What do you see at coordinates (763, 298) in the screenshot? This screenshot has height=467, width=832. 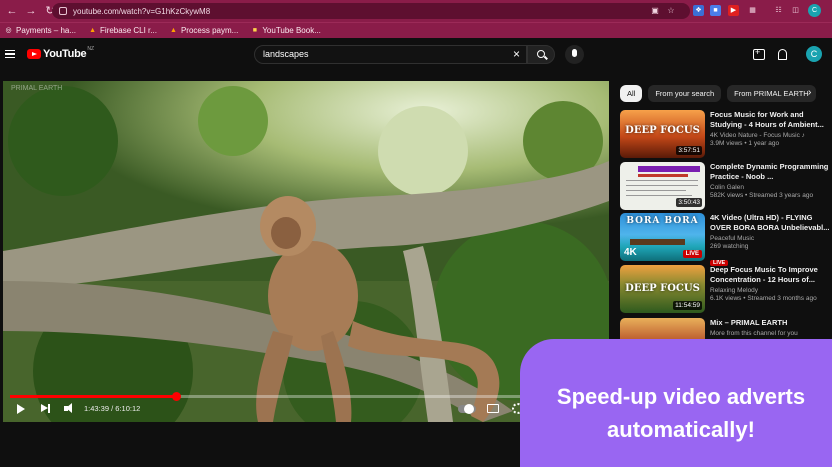 I see `video-meta: 6.1K views • Streamed 3 months ago` at bounding box center [763, 298].